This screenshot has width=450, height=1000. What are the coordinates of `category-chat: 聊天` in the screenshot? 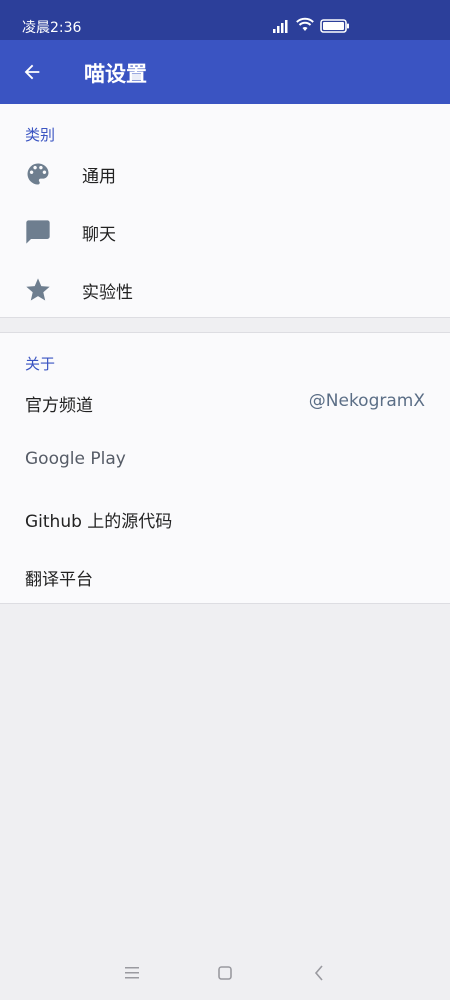 It's located at (225, 231).